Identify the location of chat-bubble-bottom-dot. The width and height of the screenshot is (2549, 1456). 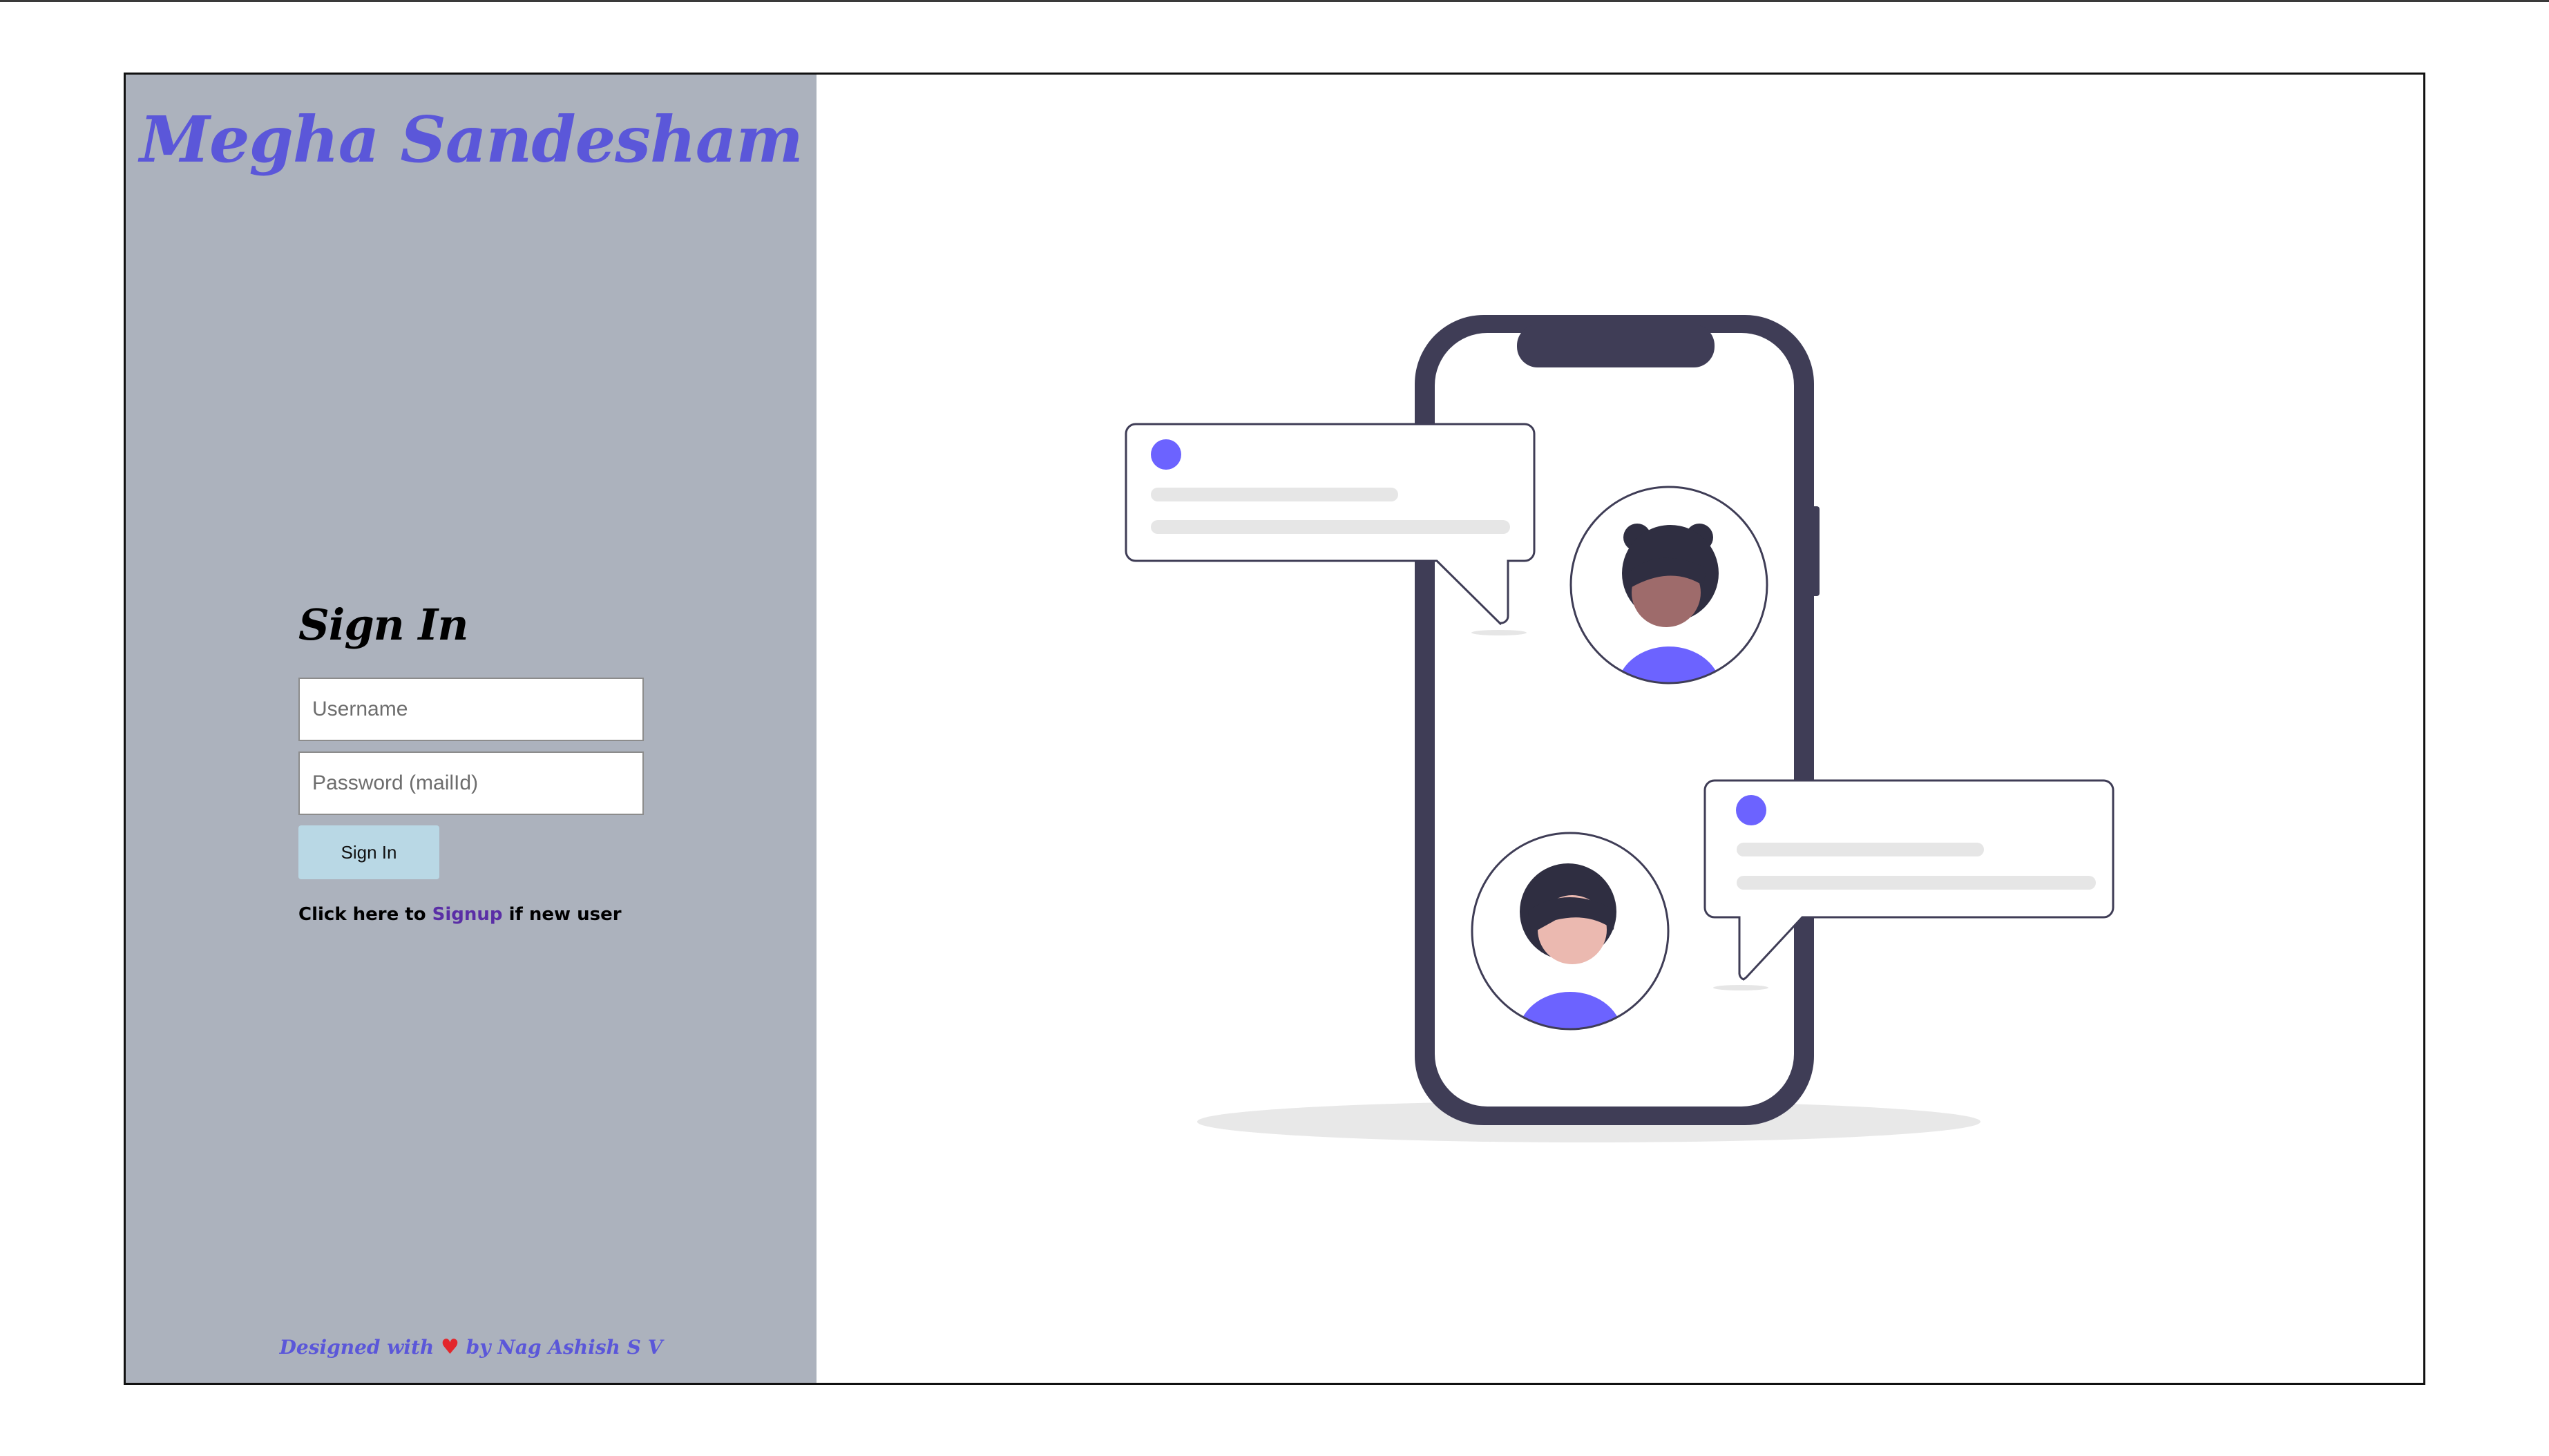
(1751, 810).